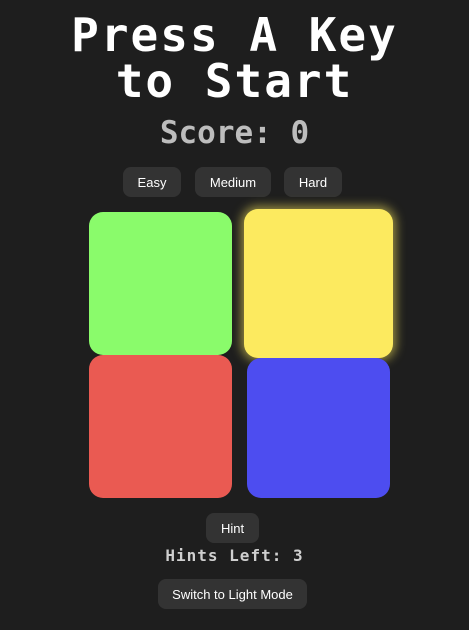 This screenshot has height=630, width=469. Describe the element at coordinates (160, 283) in the screenshot. I see `green-pad` at that location.